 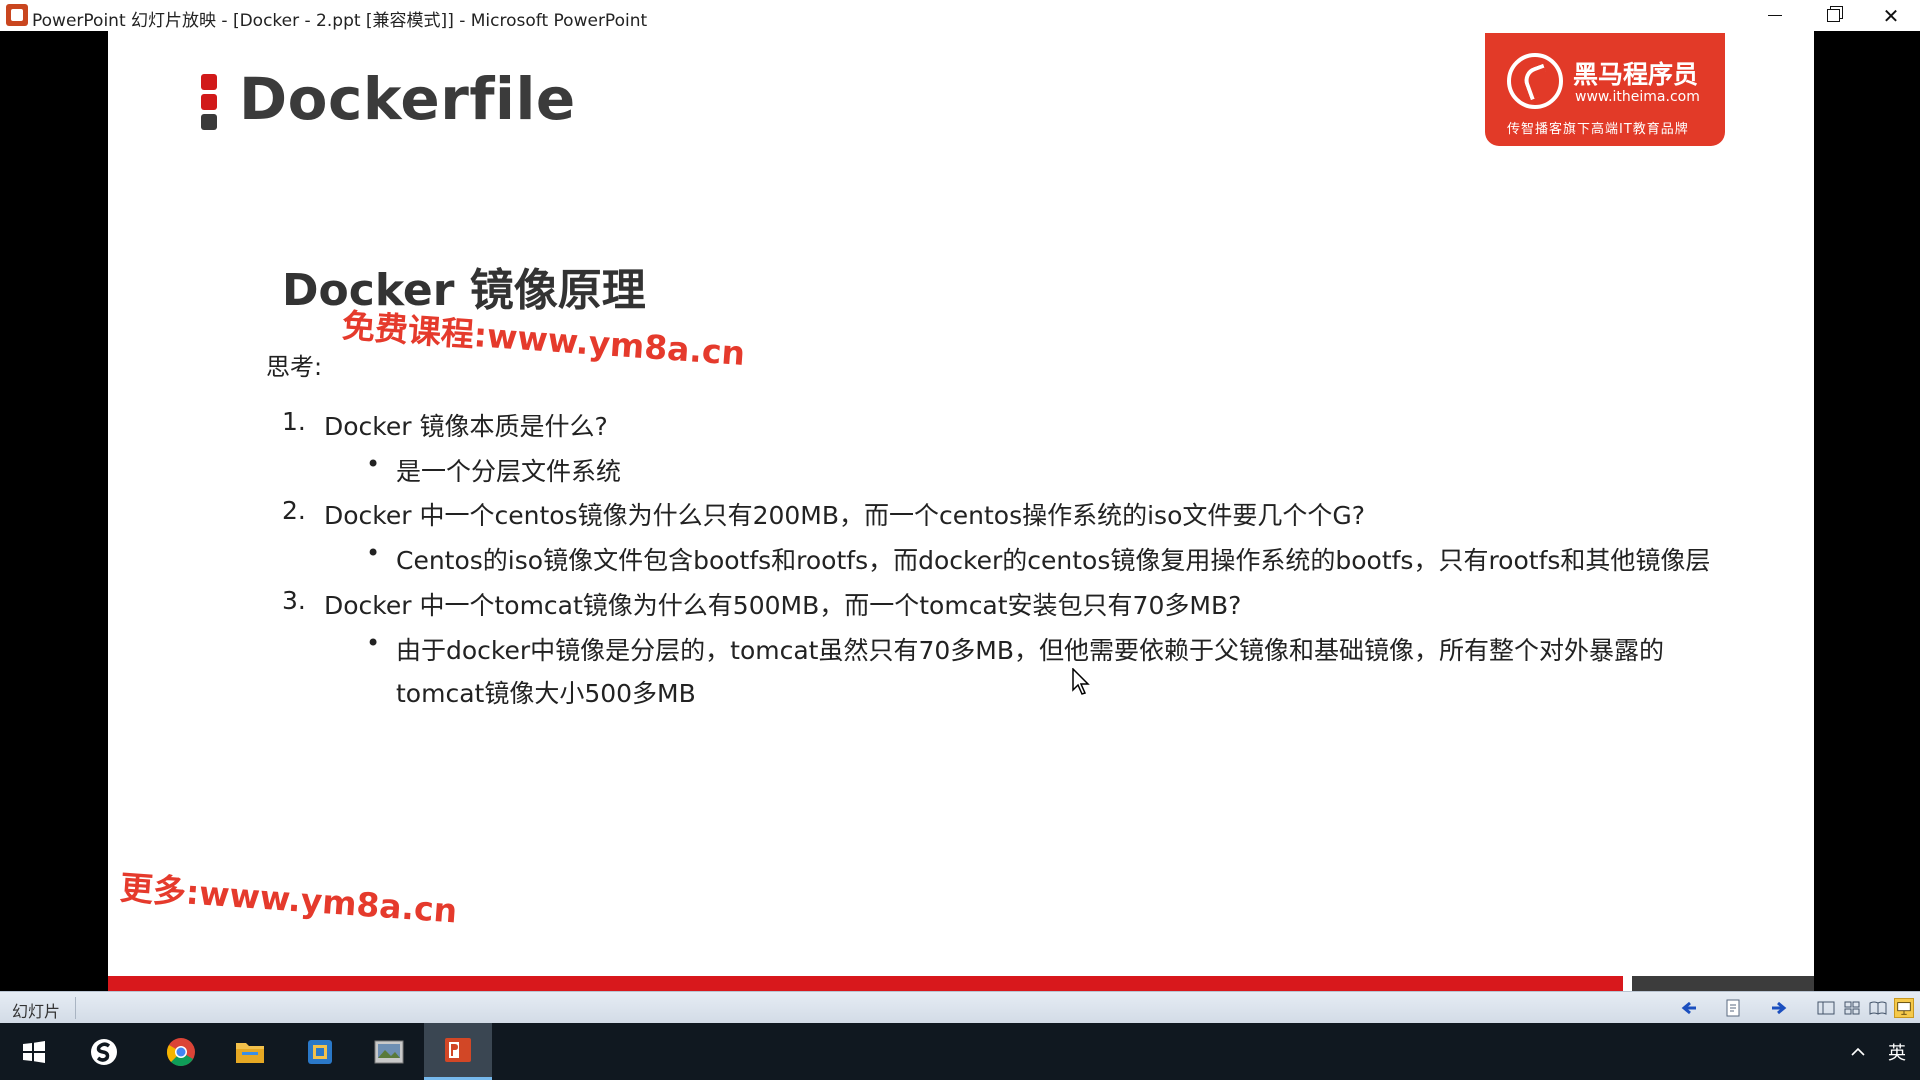 I want to click on status-bar: 幻灯片, so click(x=960, y=1007).